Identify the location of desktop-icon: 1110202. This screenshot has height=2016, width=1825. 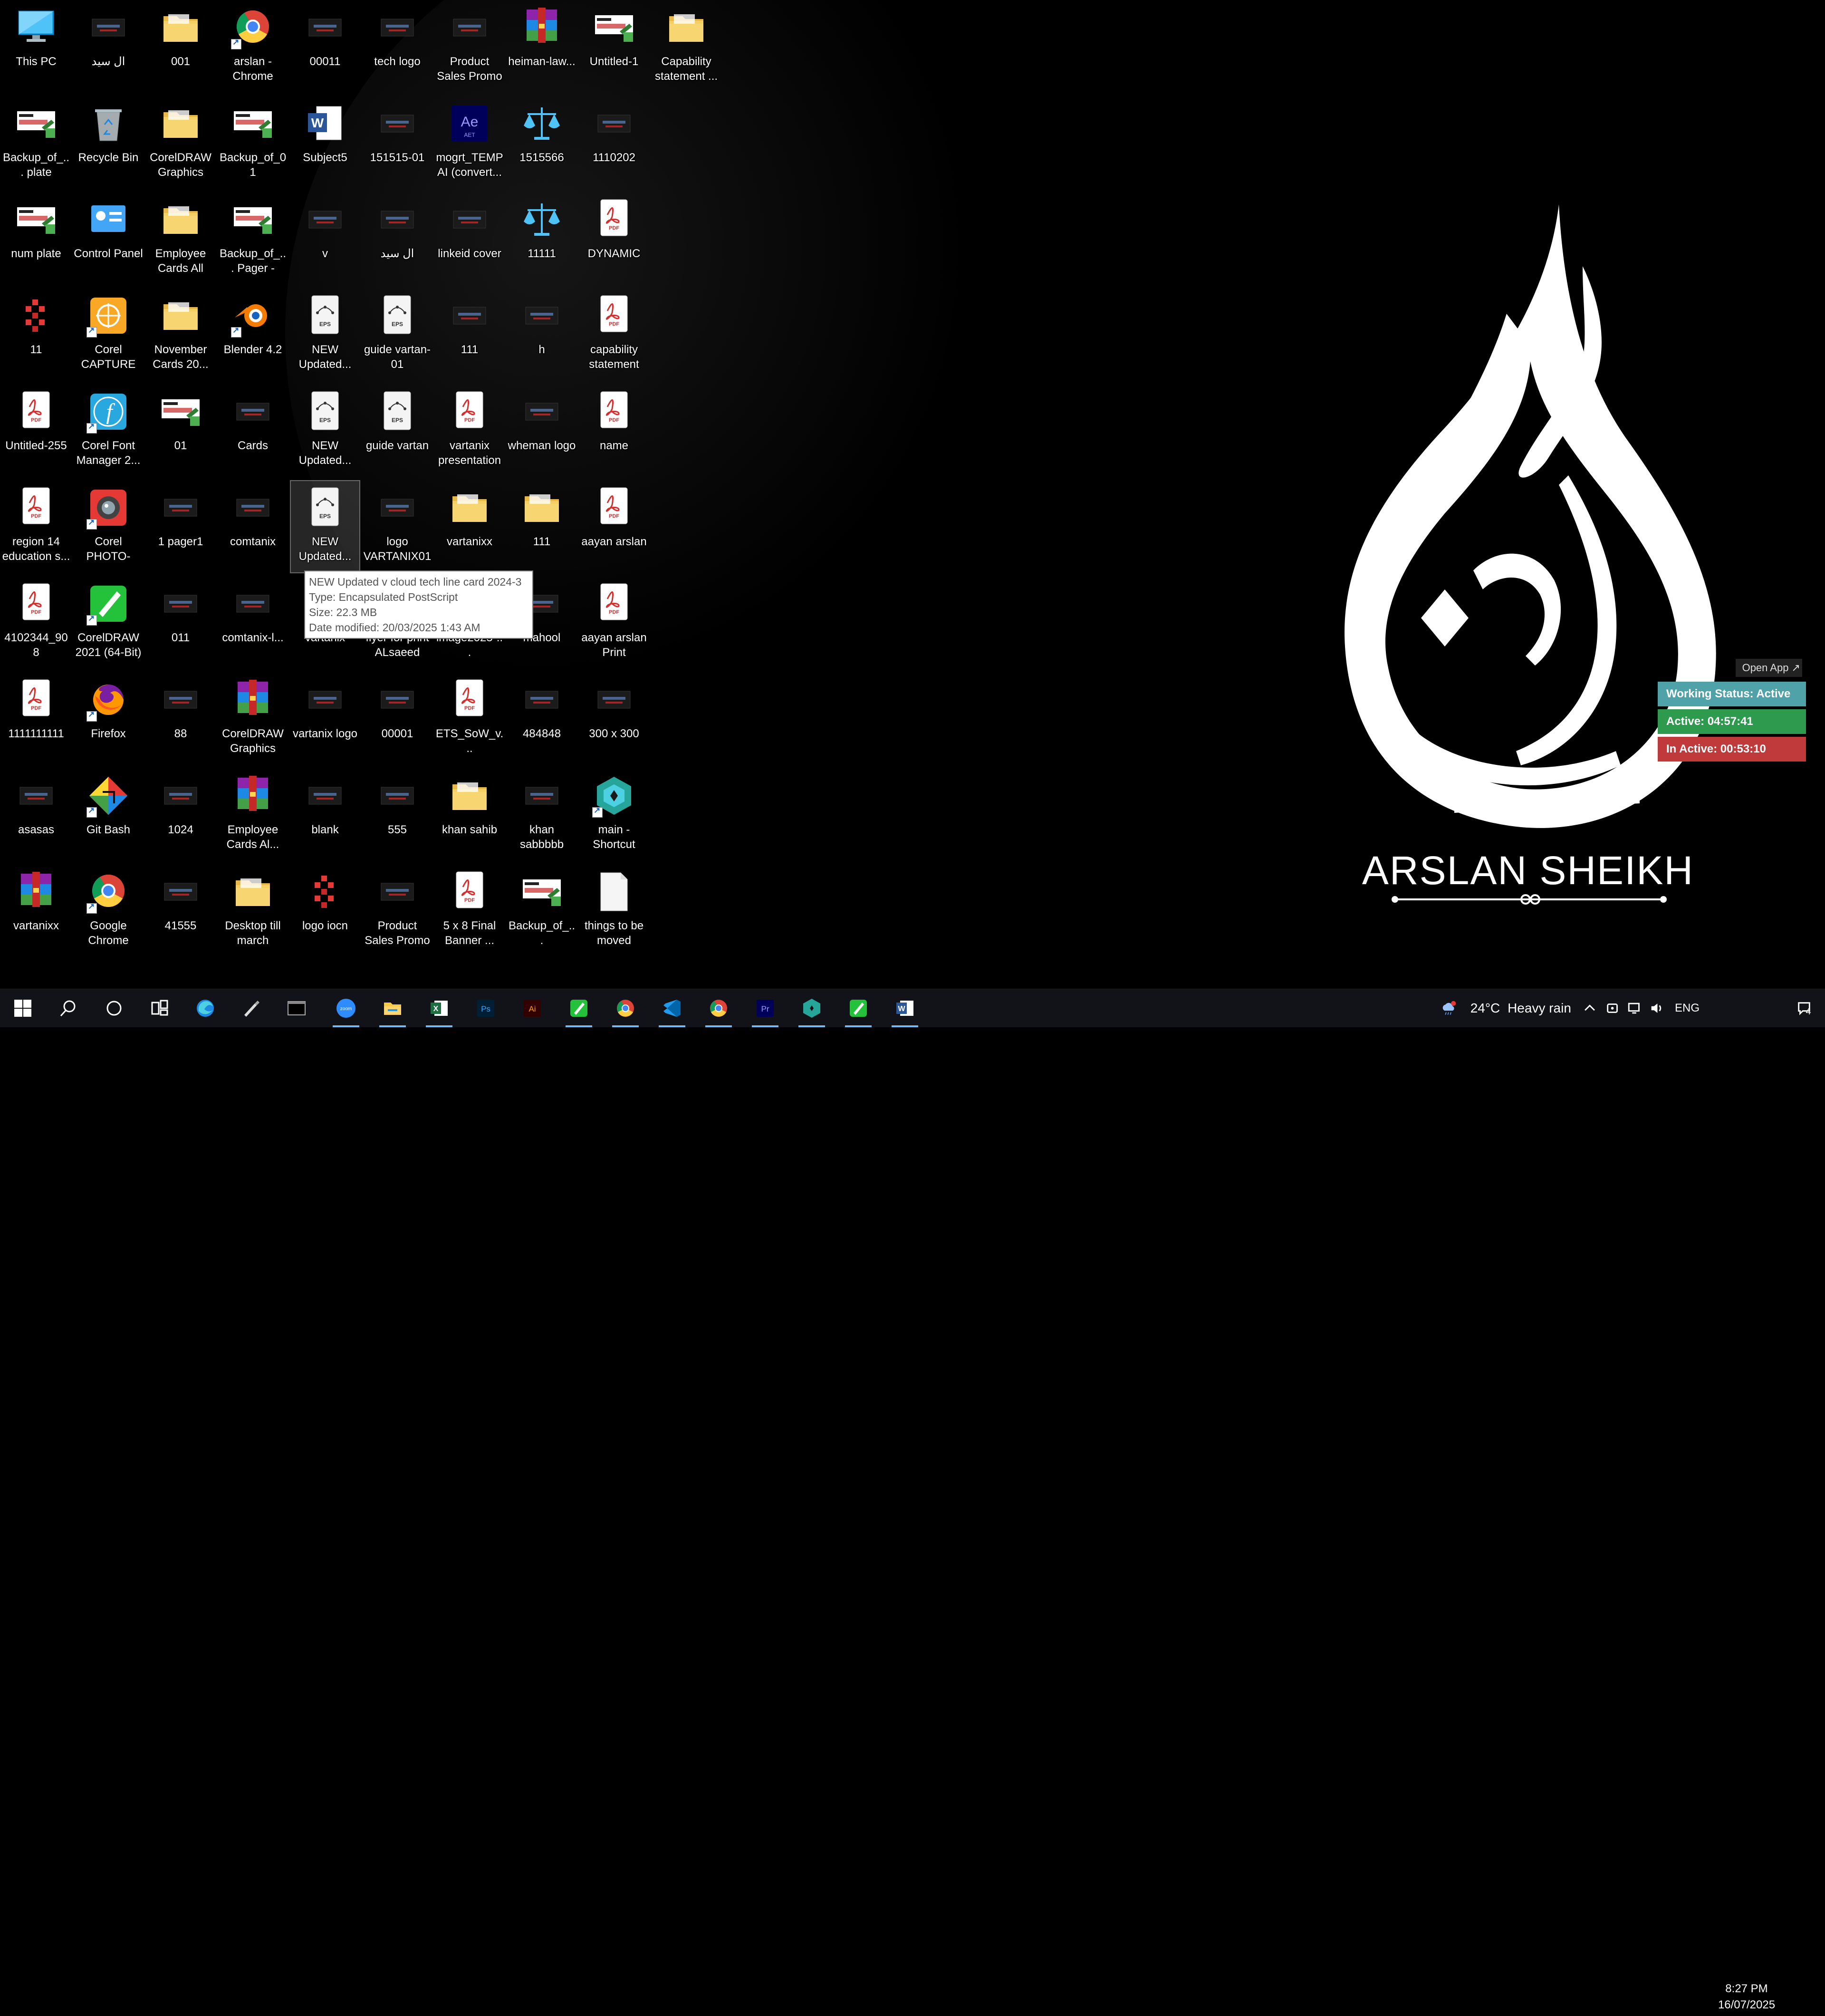
(614, 142).